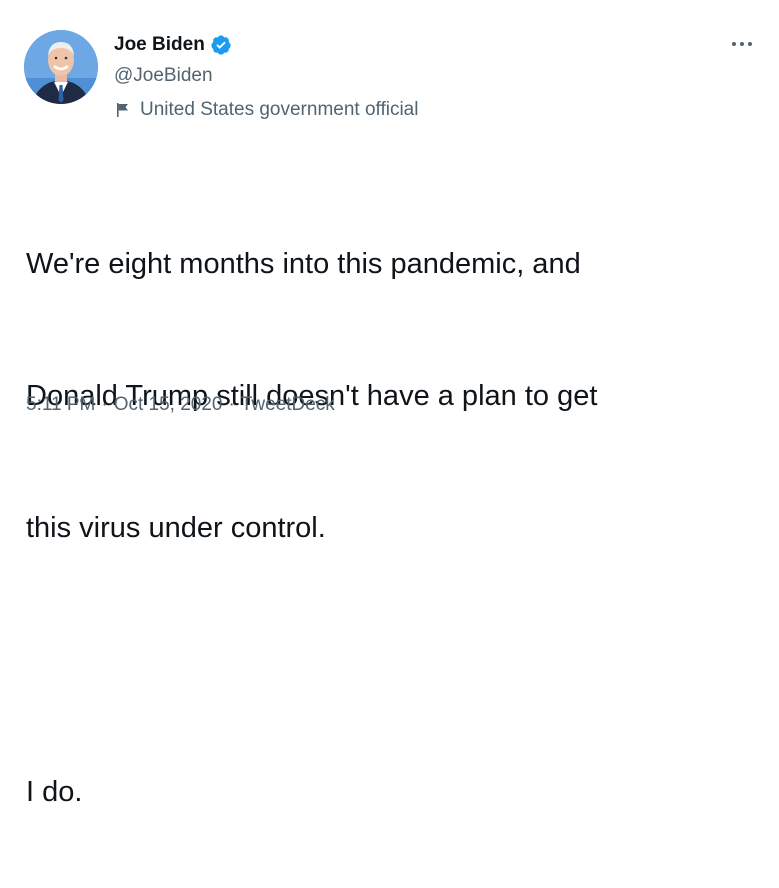 The height and width of the screenshot is (888, 779). What do you see at coordinates (60, 405) in the screenshot?
I see `tweet-time: 5:11 PM` at bounding box center [60, 405].